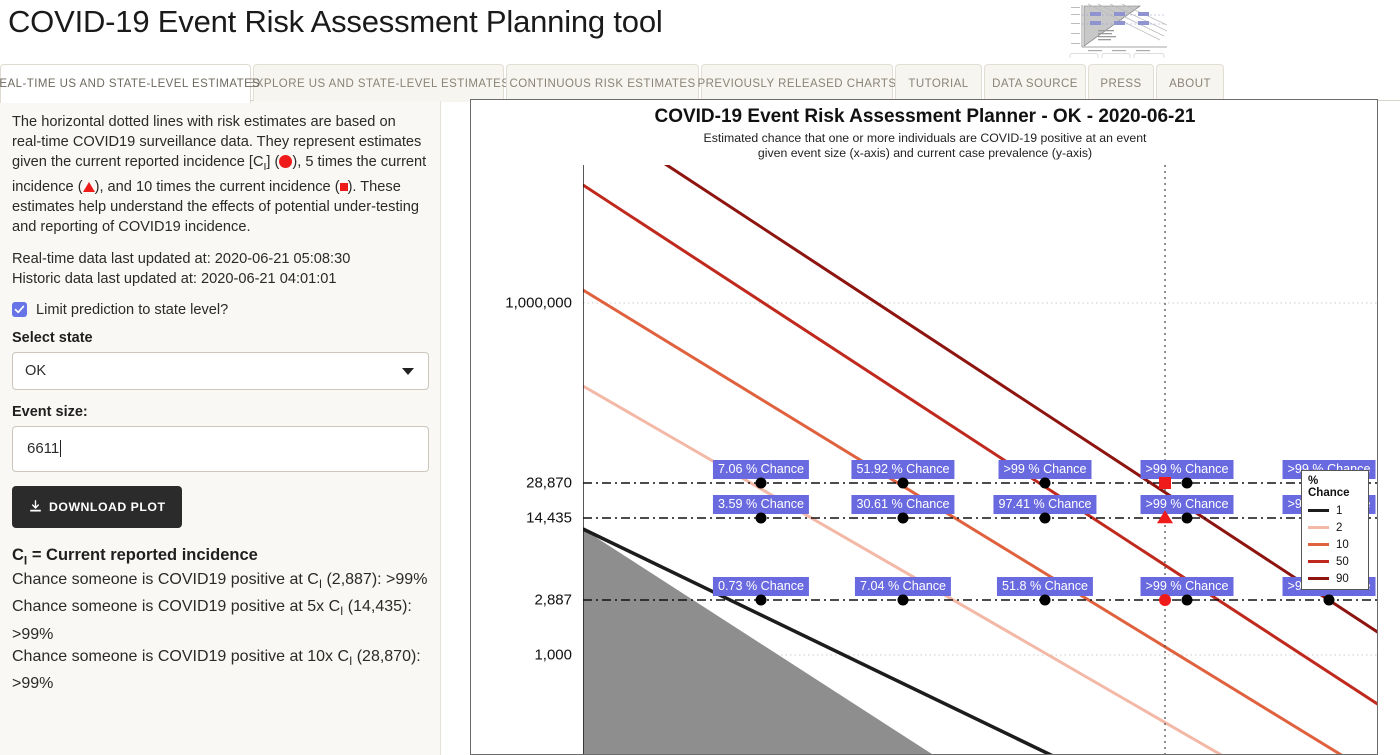 This screenshot has height=755, width=1400. I want to click on tab-tutorial: TUTORIAL, so click(938, 83).